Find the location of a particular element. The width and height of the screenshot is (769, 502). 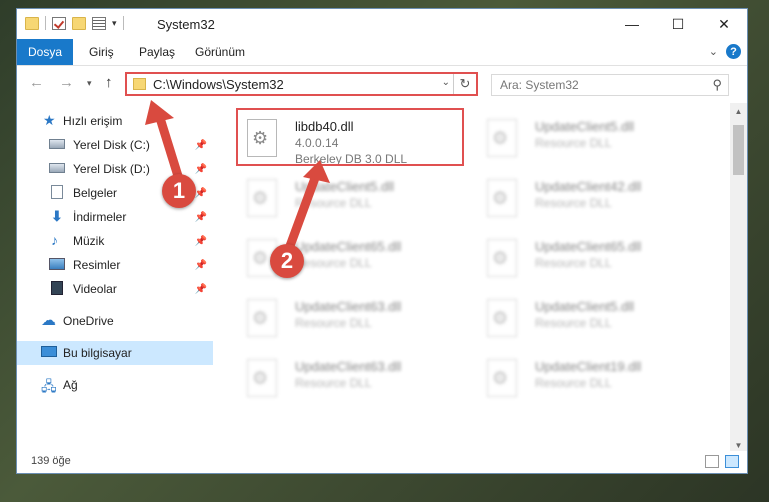

recent-locations-dropdown-icon: ▾ is located at coordinates (89, 83).